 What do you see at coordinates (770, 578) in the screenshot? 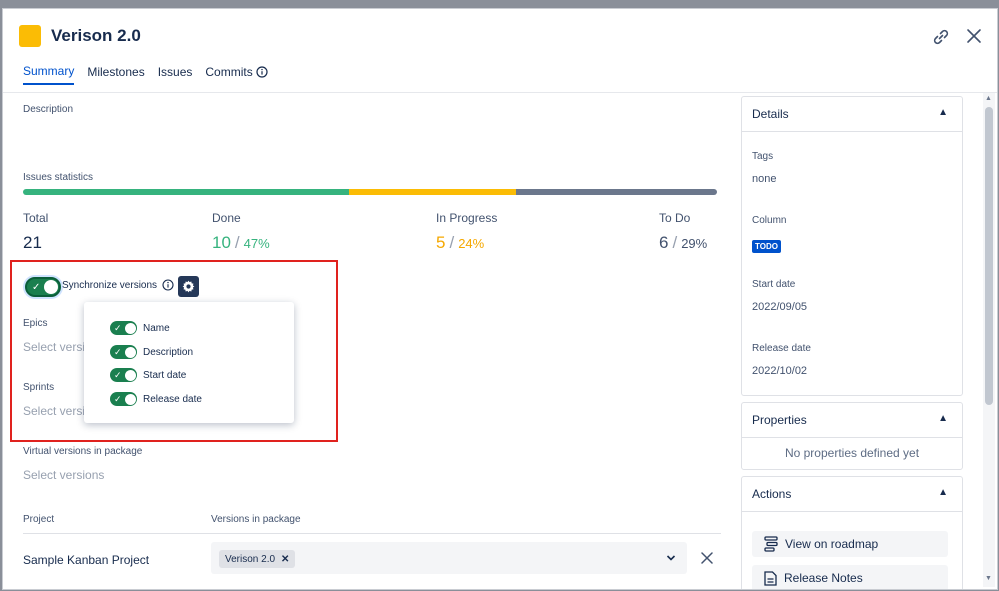
I see `document-icon` at bounding box center [770, 578].